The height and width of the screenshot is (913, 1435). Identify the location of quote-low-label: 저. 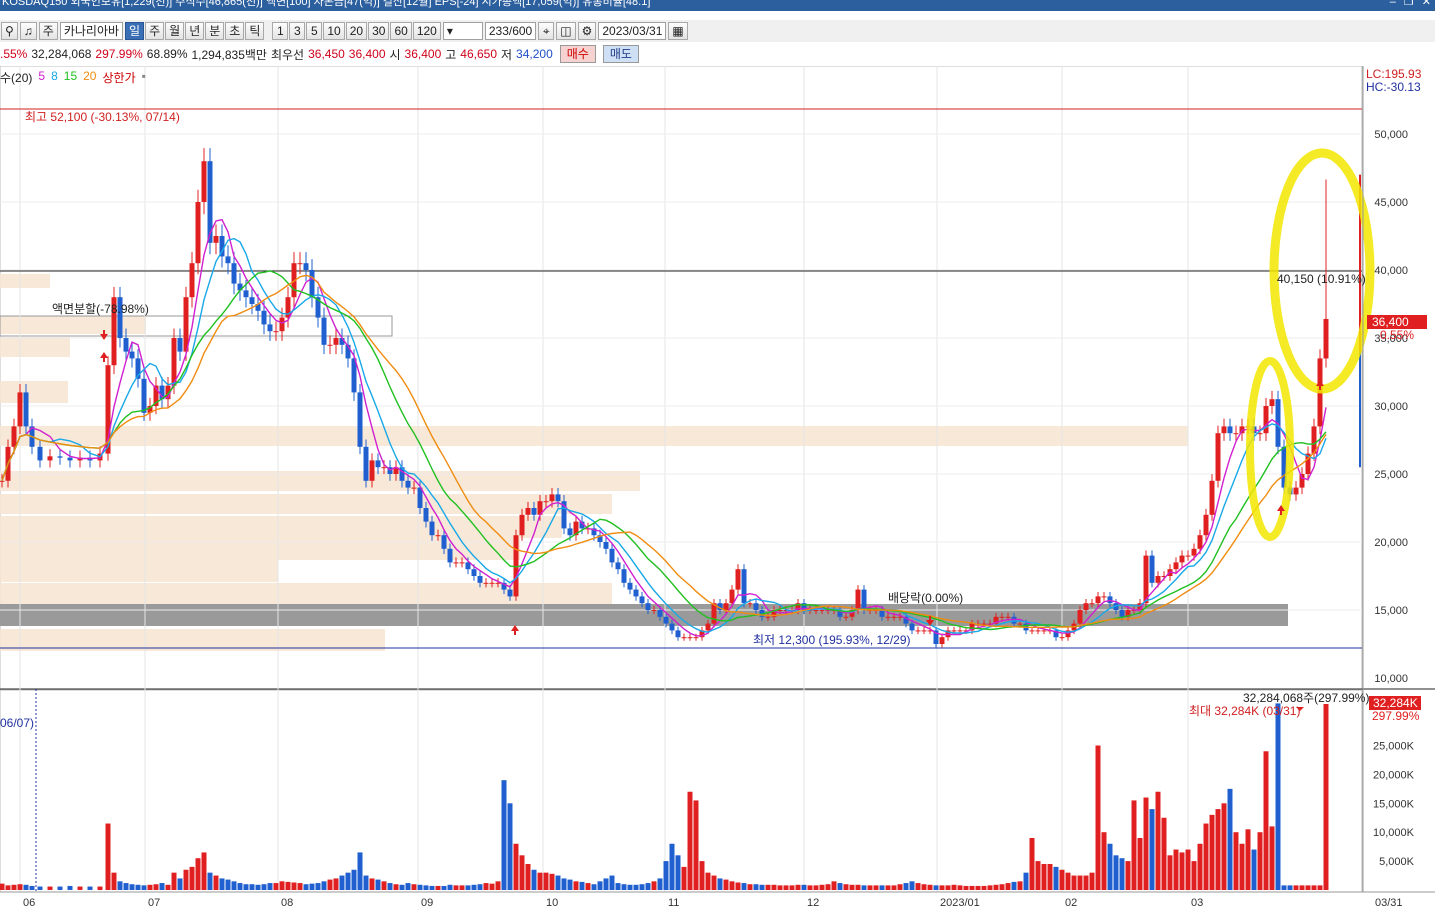
(507, 54).